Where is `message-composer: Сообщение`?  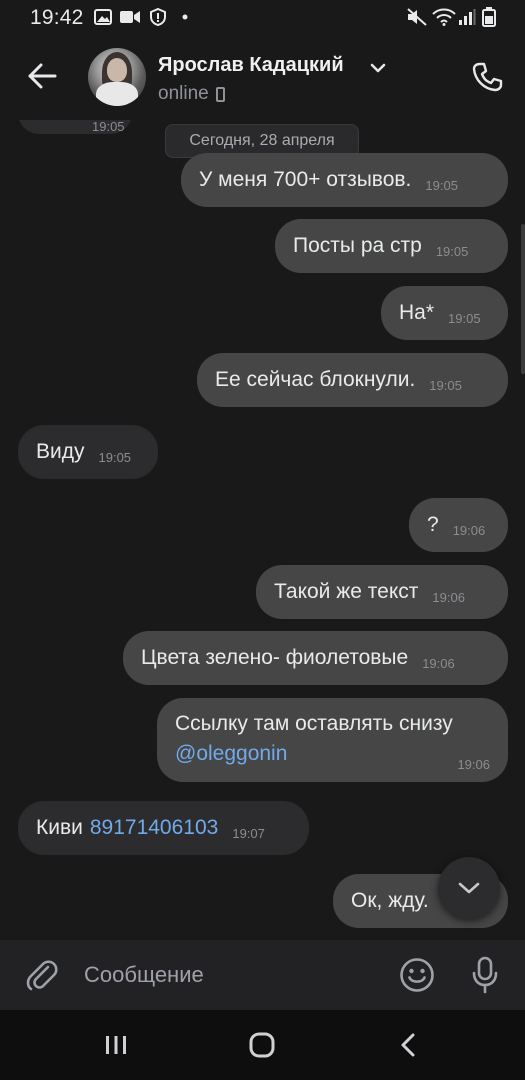 message-composer: Сообщение is located at coordinates (262, 975).